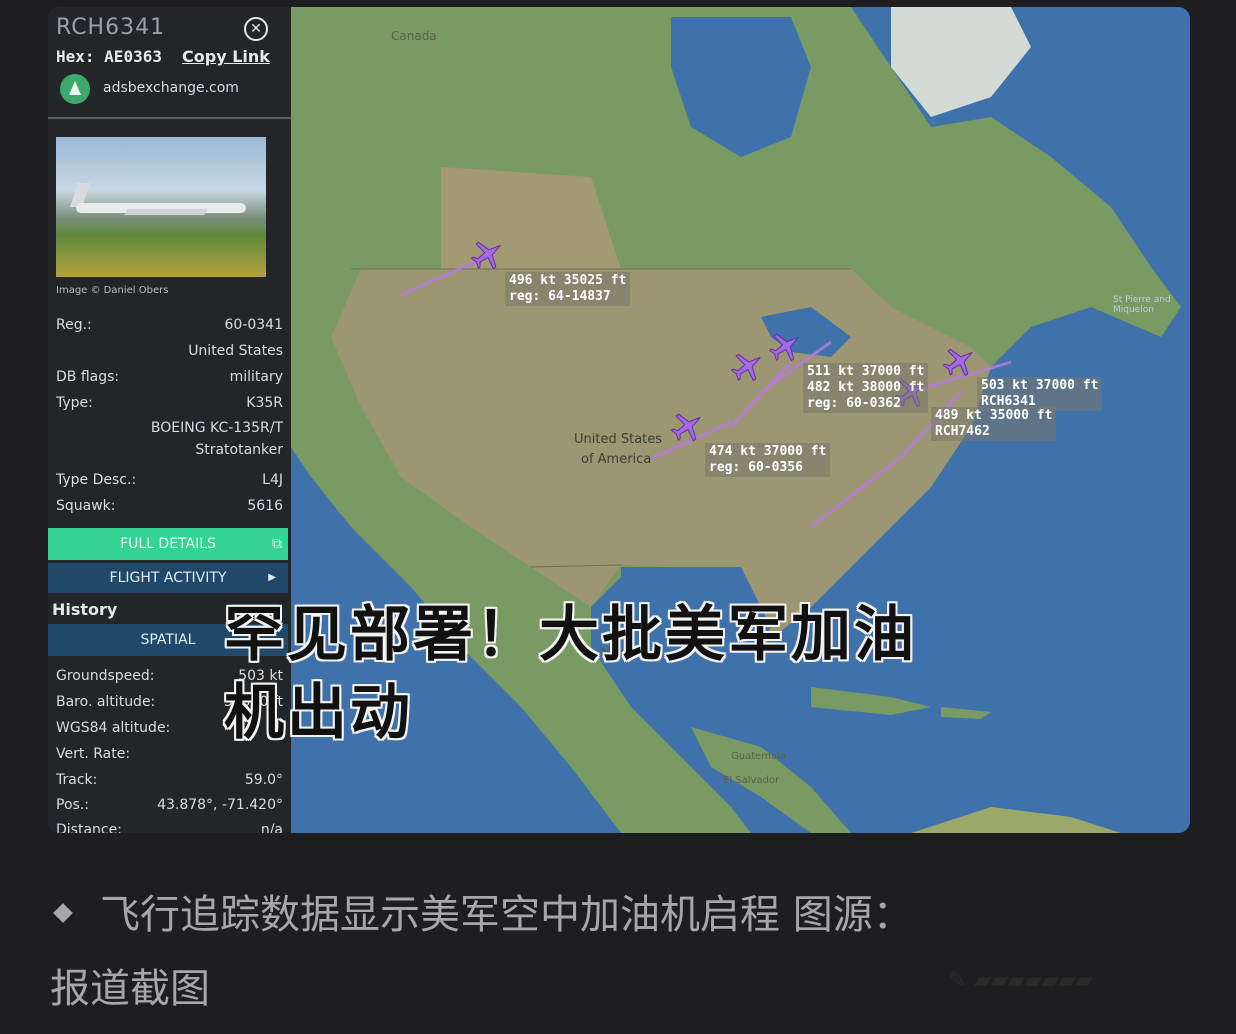 This screenshot has height=1034, width=1236. What do you see at coordinates (256, 29) in the screenshot?
I see `close-icon: ✕` at bounding box center [256, 29].